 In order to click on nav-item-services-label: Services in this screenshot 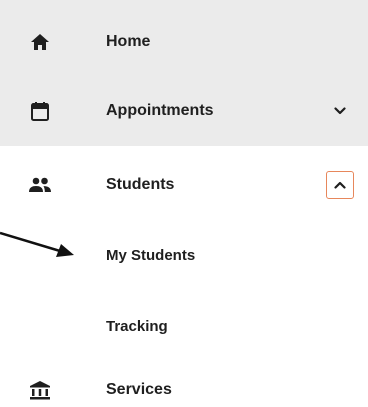, I will do `click(139, 389)`.